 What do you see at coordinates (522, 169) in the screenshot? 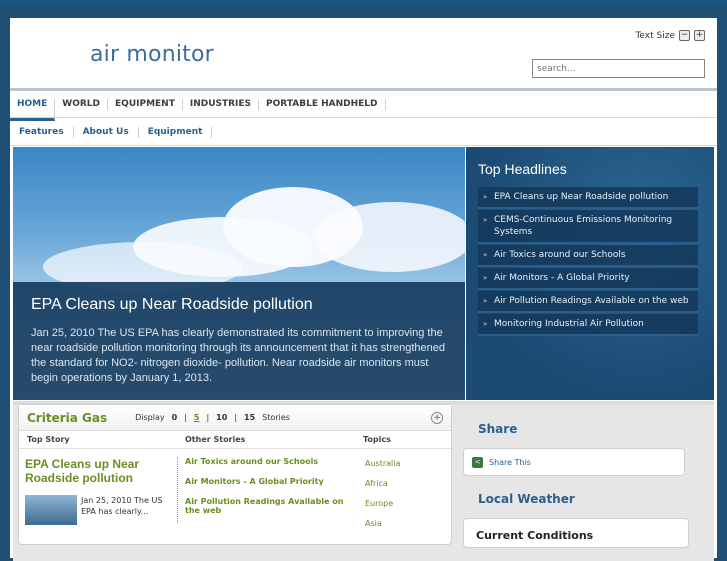
I see `top-headlines-title: Top Headlines` at bounding box center [522, 169].